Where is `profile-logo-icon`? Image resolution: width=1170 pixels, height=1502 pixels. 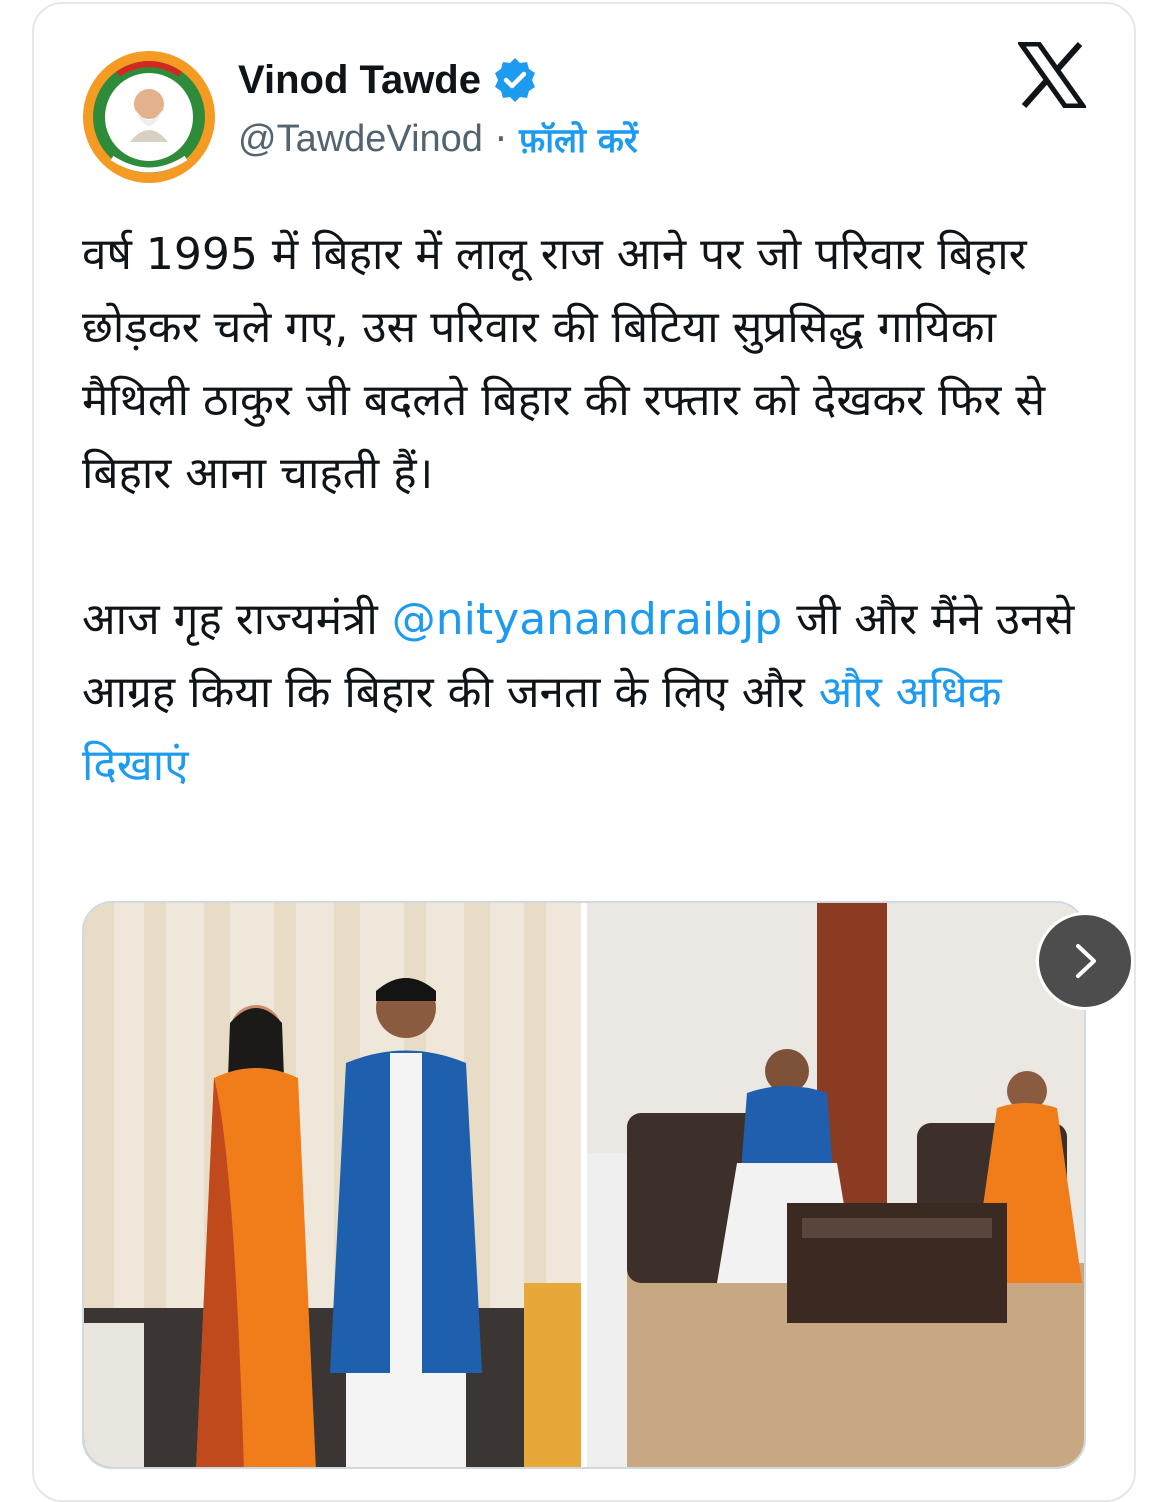
profile-logo-icon is located at coordinates (149, 117).